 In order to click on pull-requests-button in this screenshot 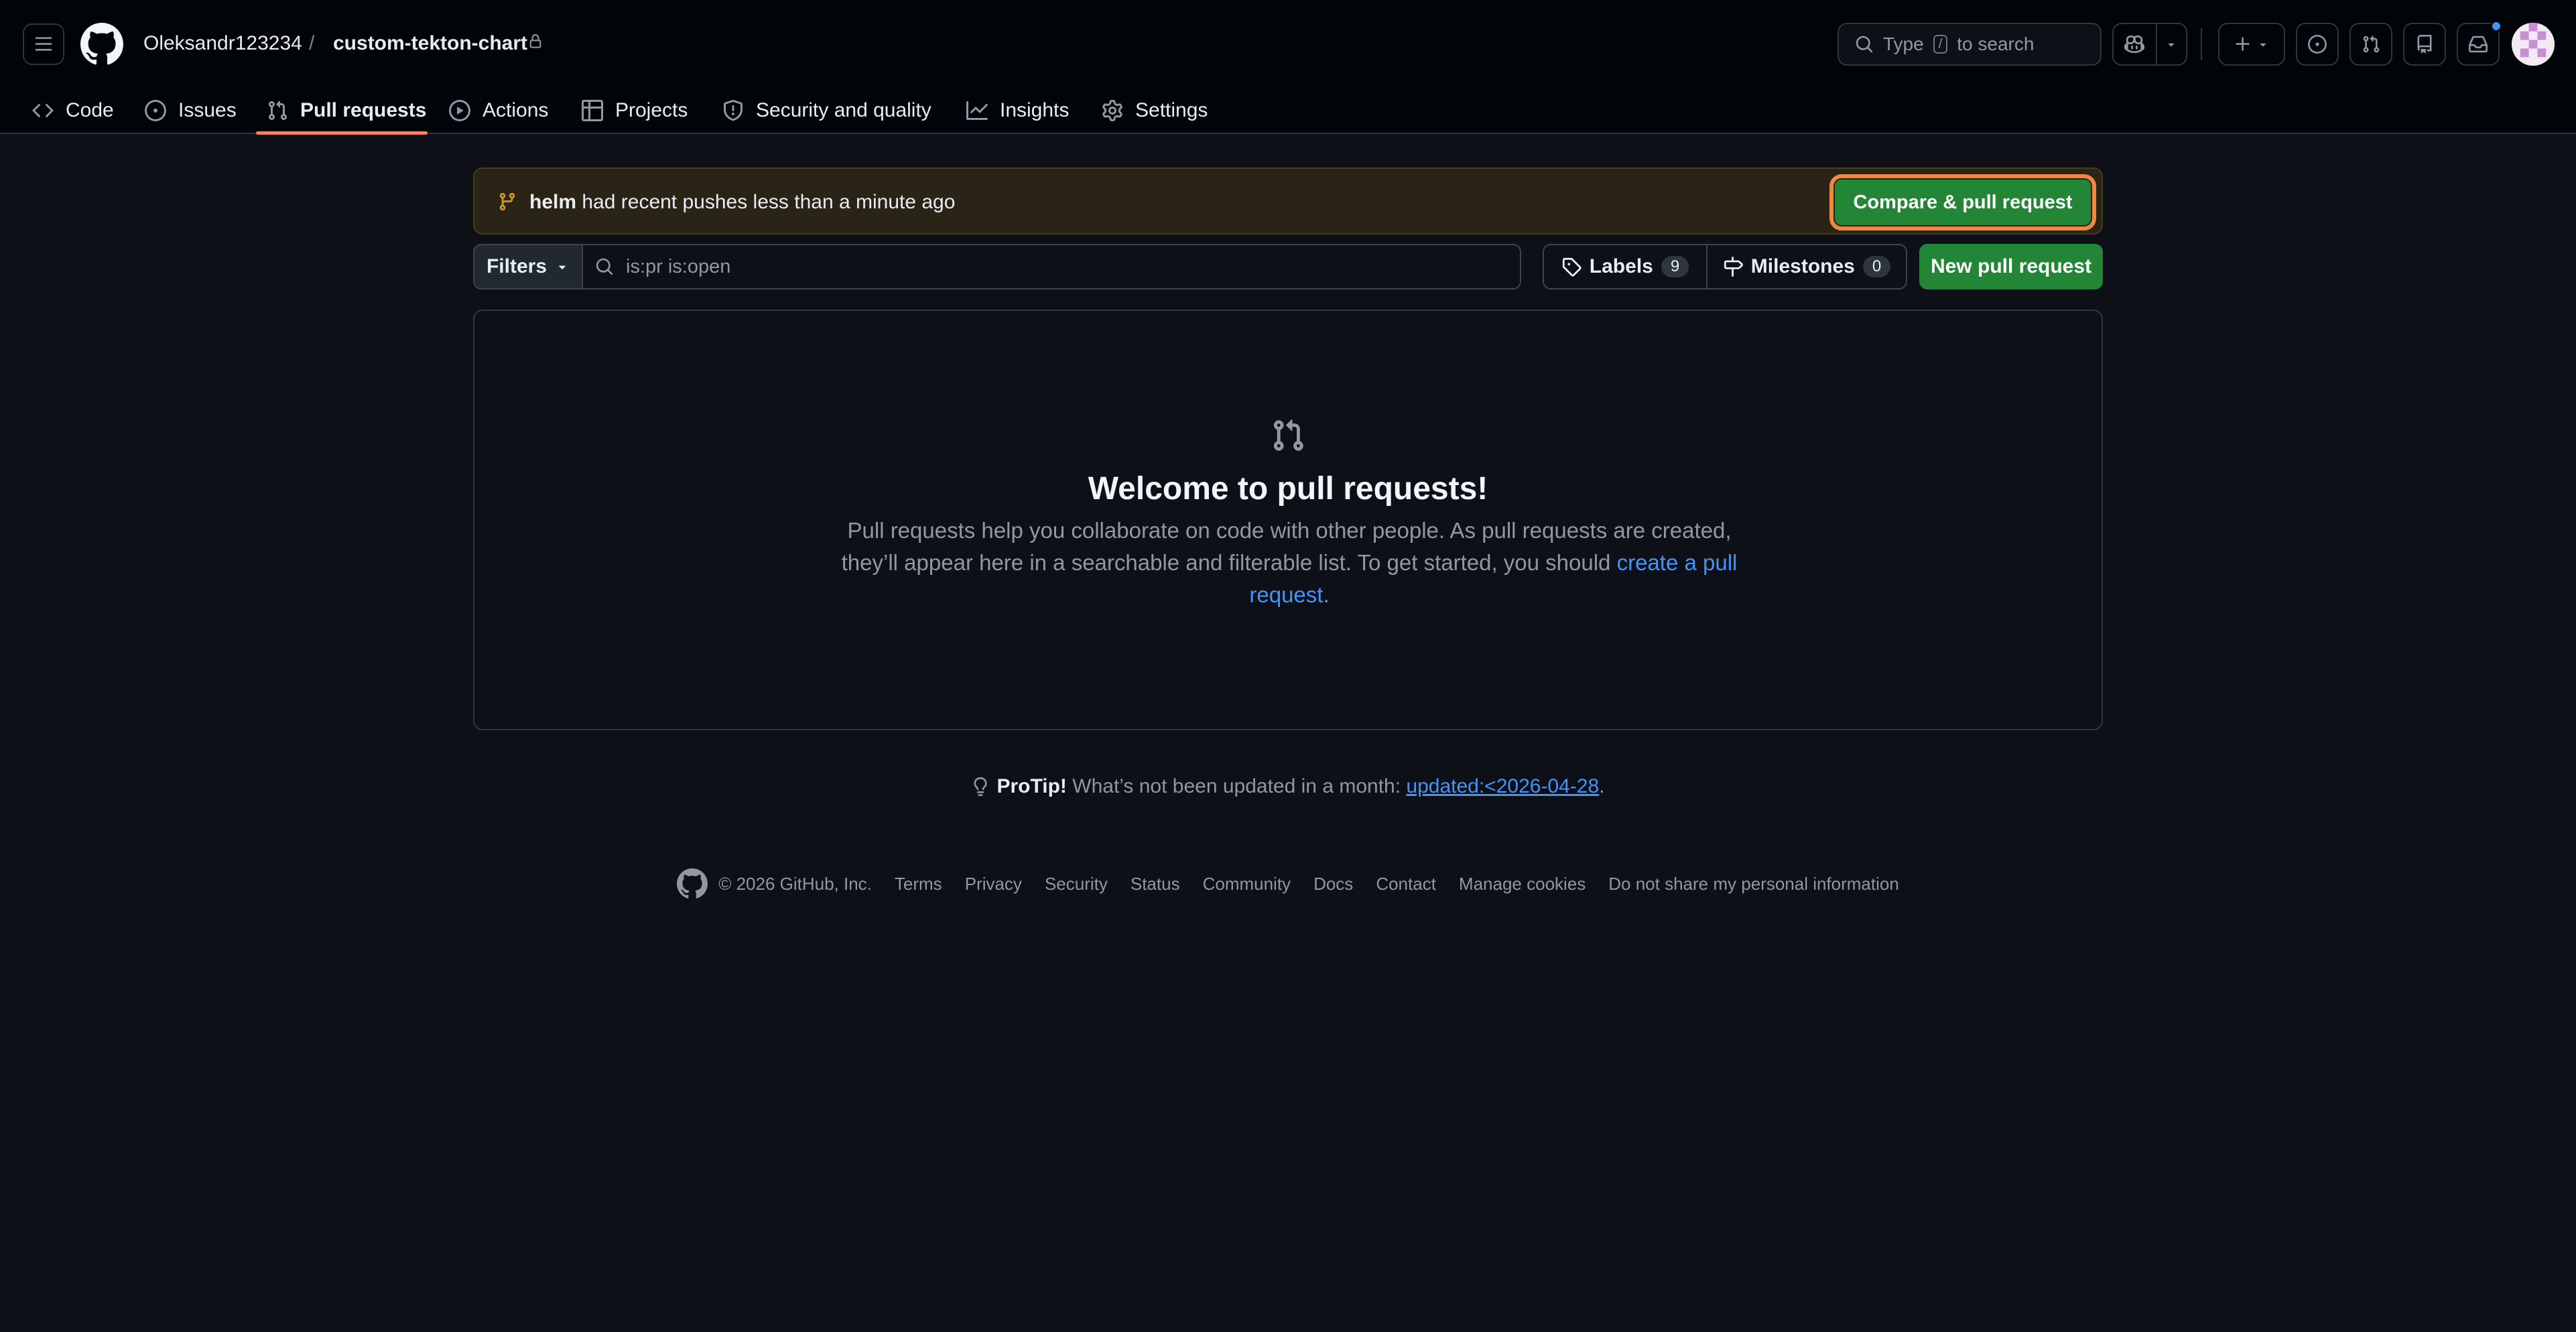, I will do `click(2370, 44)`.